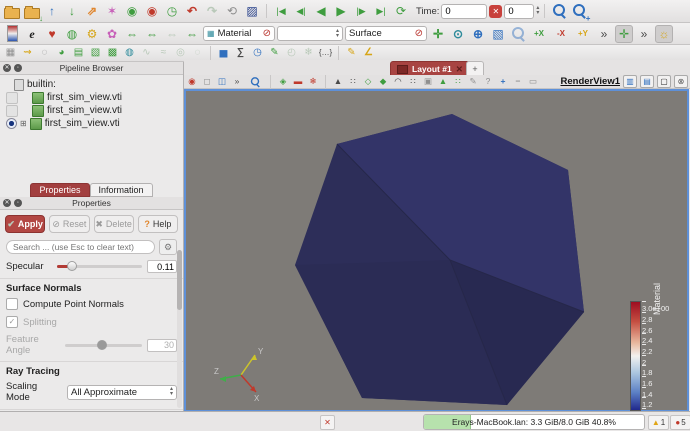  I want to click on resize-icon: ⇗, so click(92, 11).